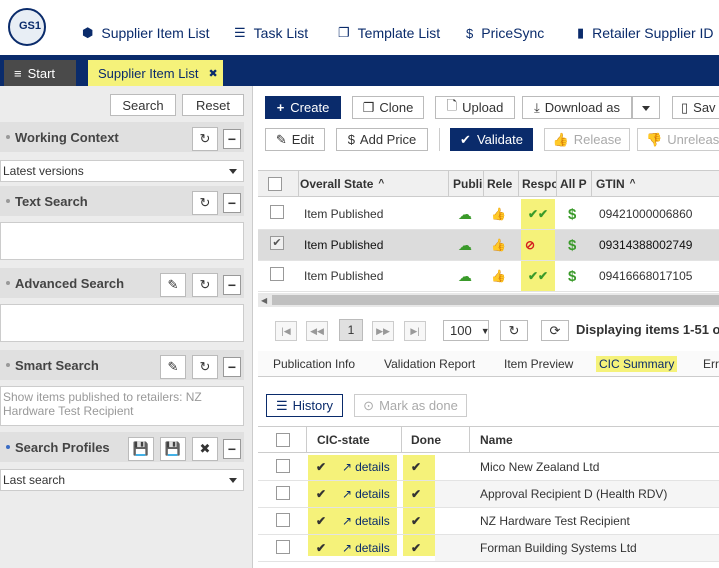 The height and width of the screenshot is (568, 719). Describe the element at coordinates (18, 73) in the screenshot. I see `menu-icon: ≡` at that location.